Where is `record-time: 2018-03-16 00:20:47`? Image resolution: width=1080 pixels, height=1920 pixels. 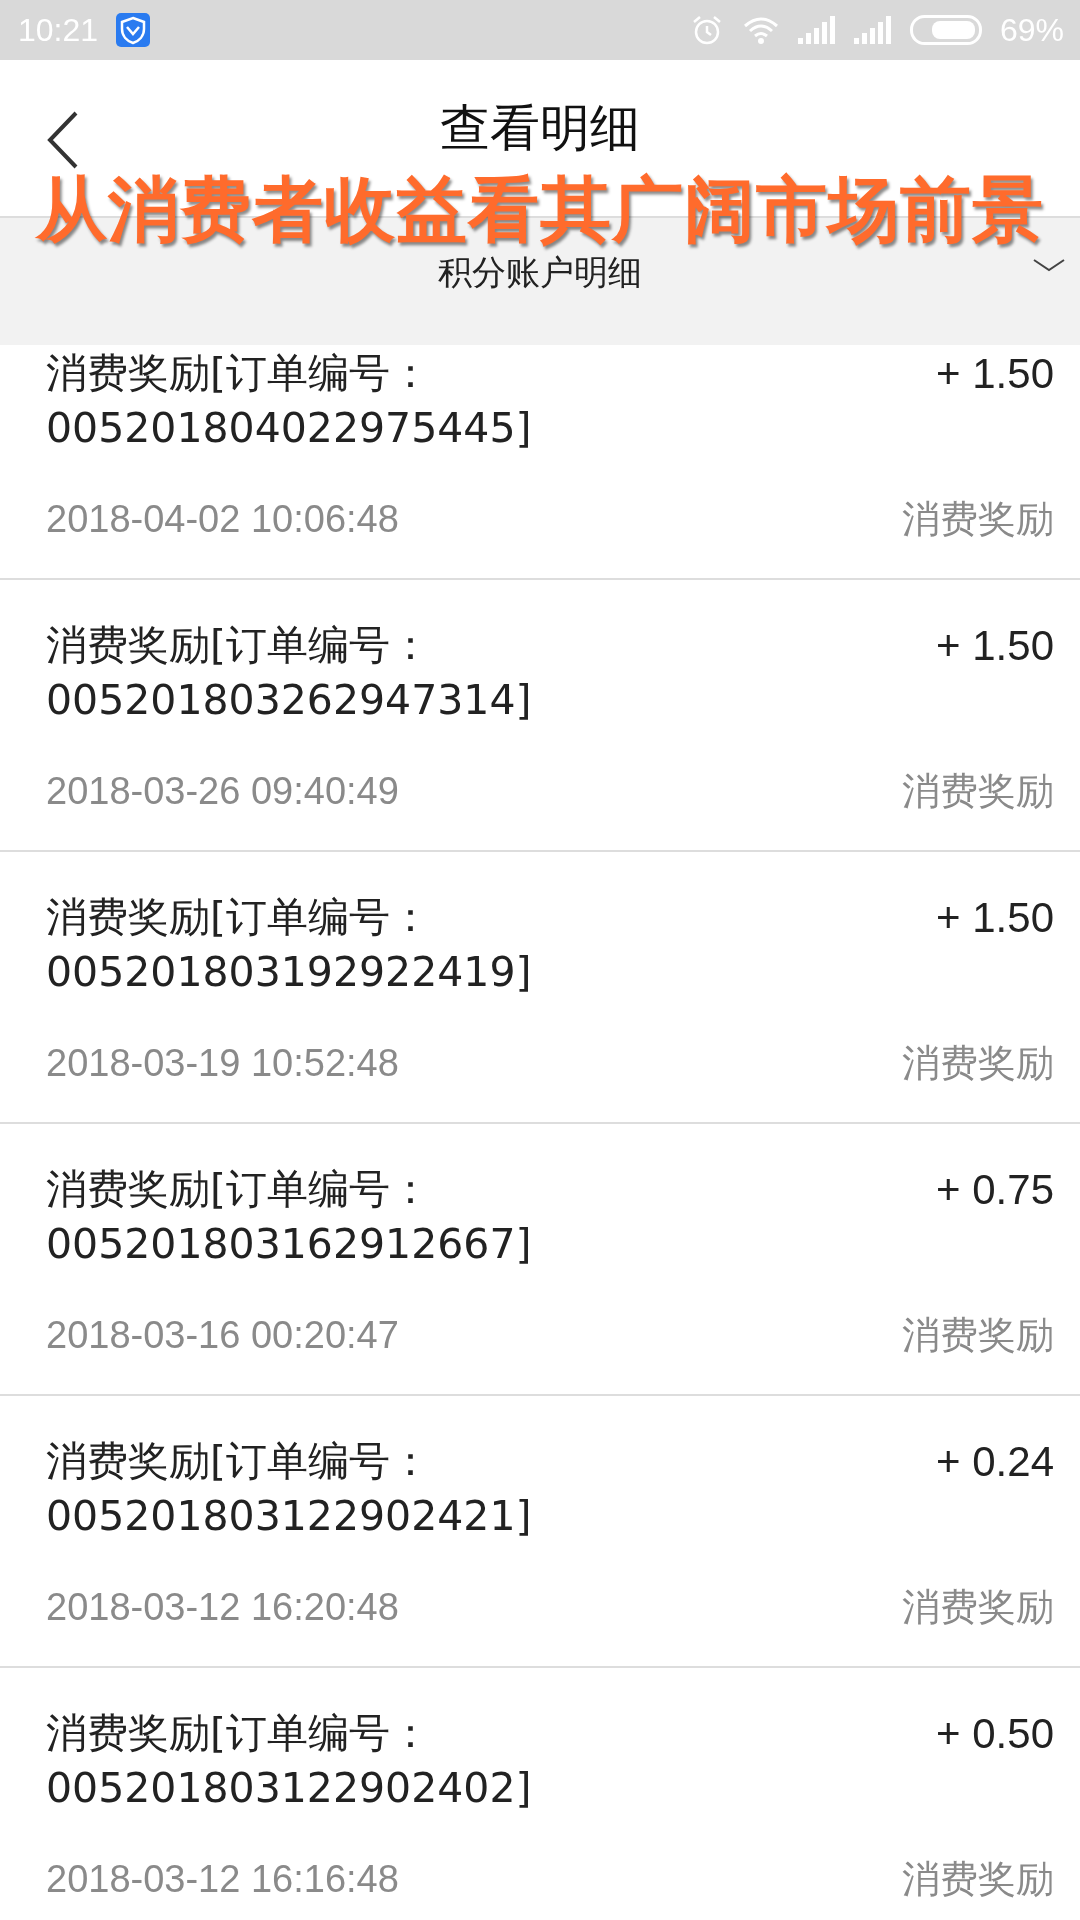
record-time: 2018-03-16 00:20:47 is located at coordinates (222, 1335).